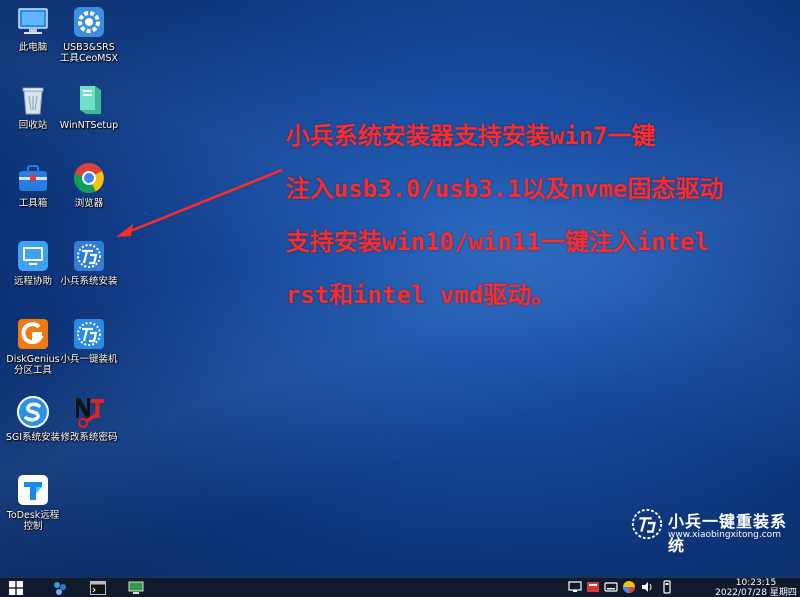 Image resolution: width=800 pixels, height=597 pixels. I want to click on annotation-line: 小兵系统安装器支持安装win7一键, so click(471, 136).